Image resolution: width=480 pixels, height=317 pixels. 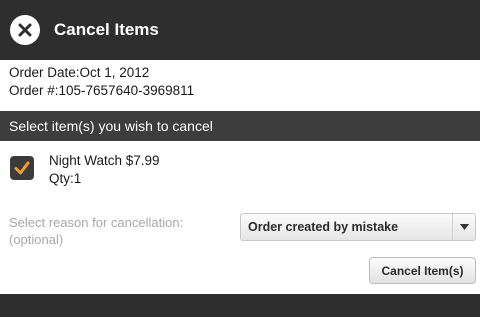 I want to click on page-title: Cancel Items, so click(x=106, y=29).